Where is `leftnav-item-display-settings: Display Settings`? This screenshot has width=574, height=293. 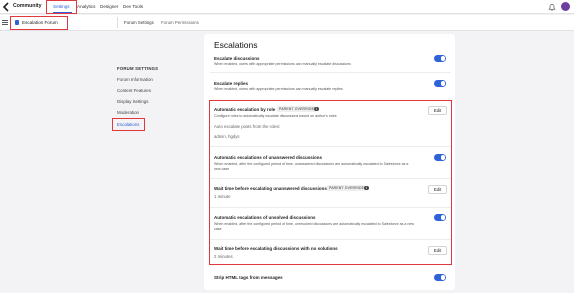 leftnav-item-display-settings: Display Settings is located at coordinates (132, 101).